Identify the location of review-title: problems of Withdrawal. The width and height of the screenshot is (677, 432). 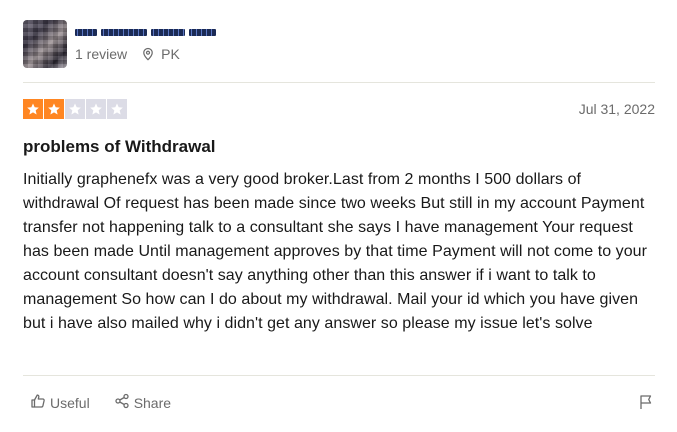
(119, 147).